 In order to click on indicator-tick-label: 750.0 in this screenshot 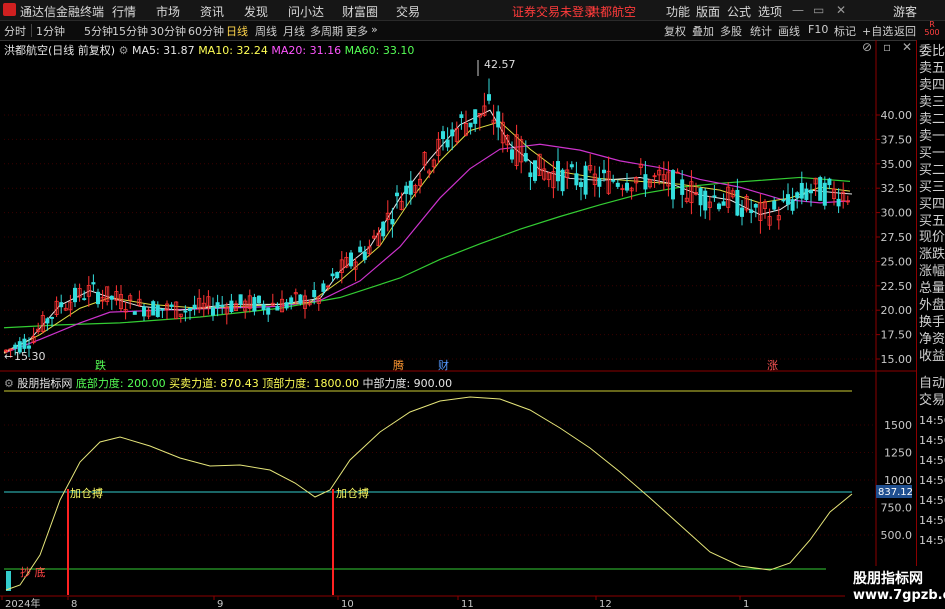, I will do `click(897, 508)`.